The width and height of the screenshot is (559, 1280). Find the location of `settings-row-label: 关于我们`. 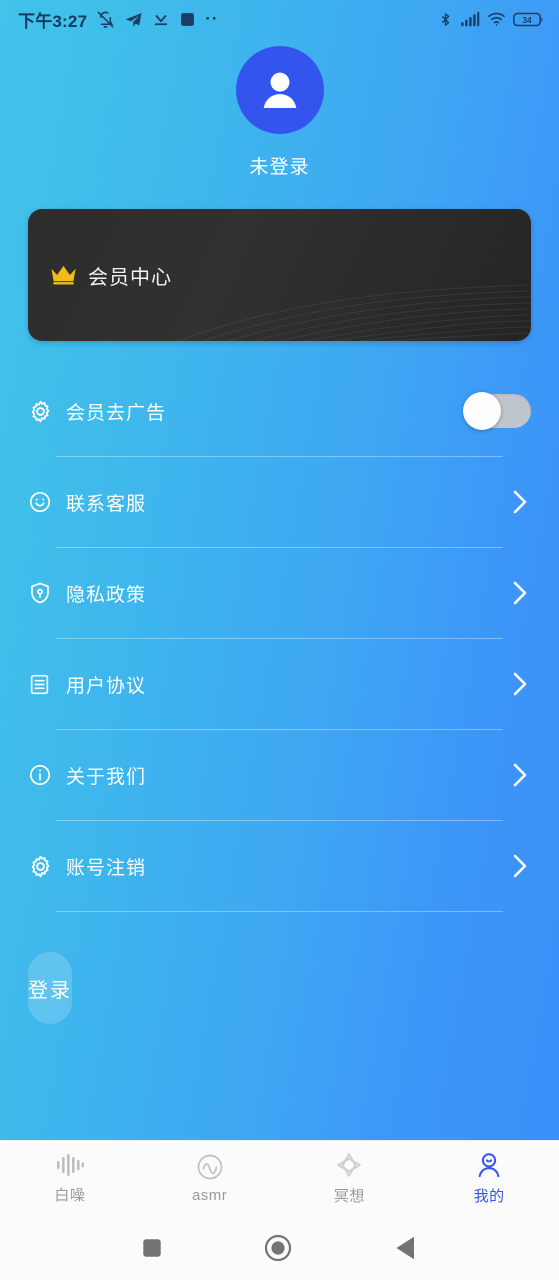

settings-row-label: 关于我们 is located at coordinates (106, 777).